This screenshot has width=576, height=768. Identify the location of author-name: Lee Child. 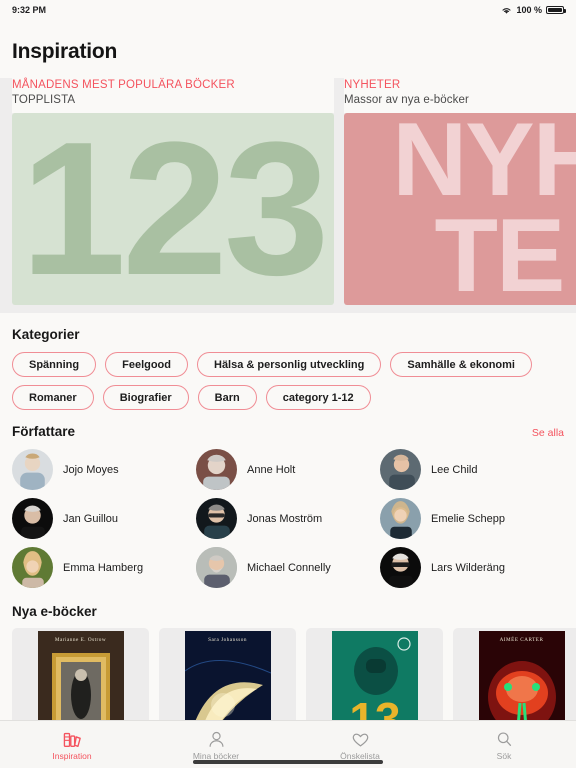
(454, 469).